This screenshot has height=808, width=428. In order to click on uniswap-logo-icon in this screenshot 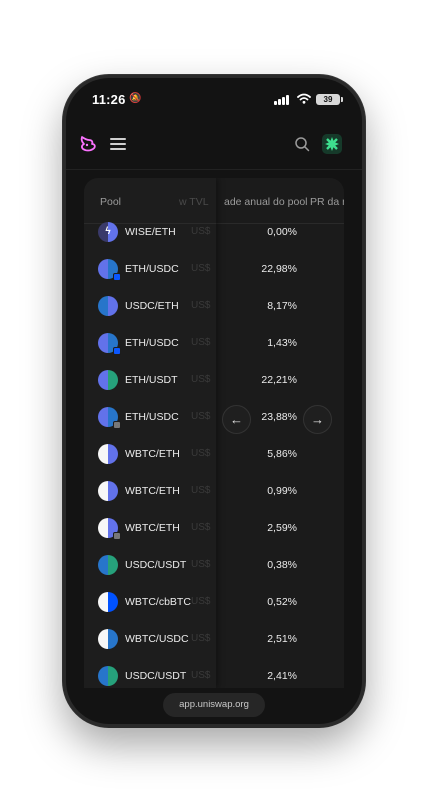, I will do `click(88, 144)`.